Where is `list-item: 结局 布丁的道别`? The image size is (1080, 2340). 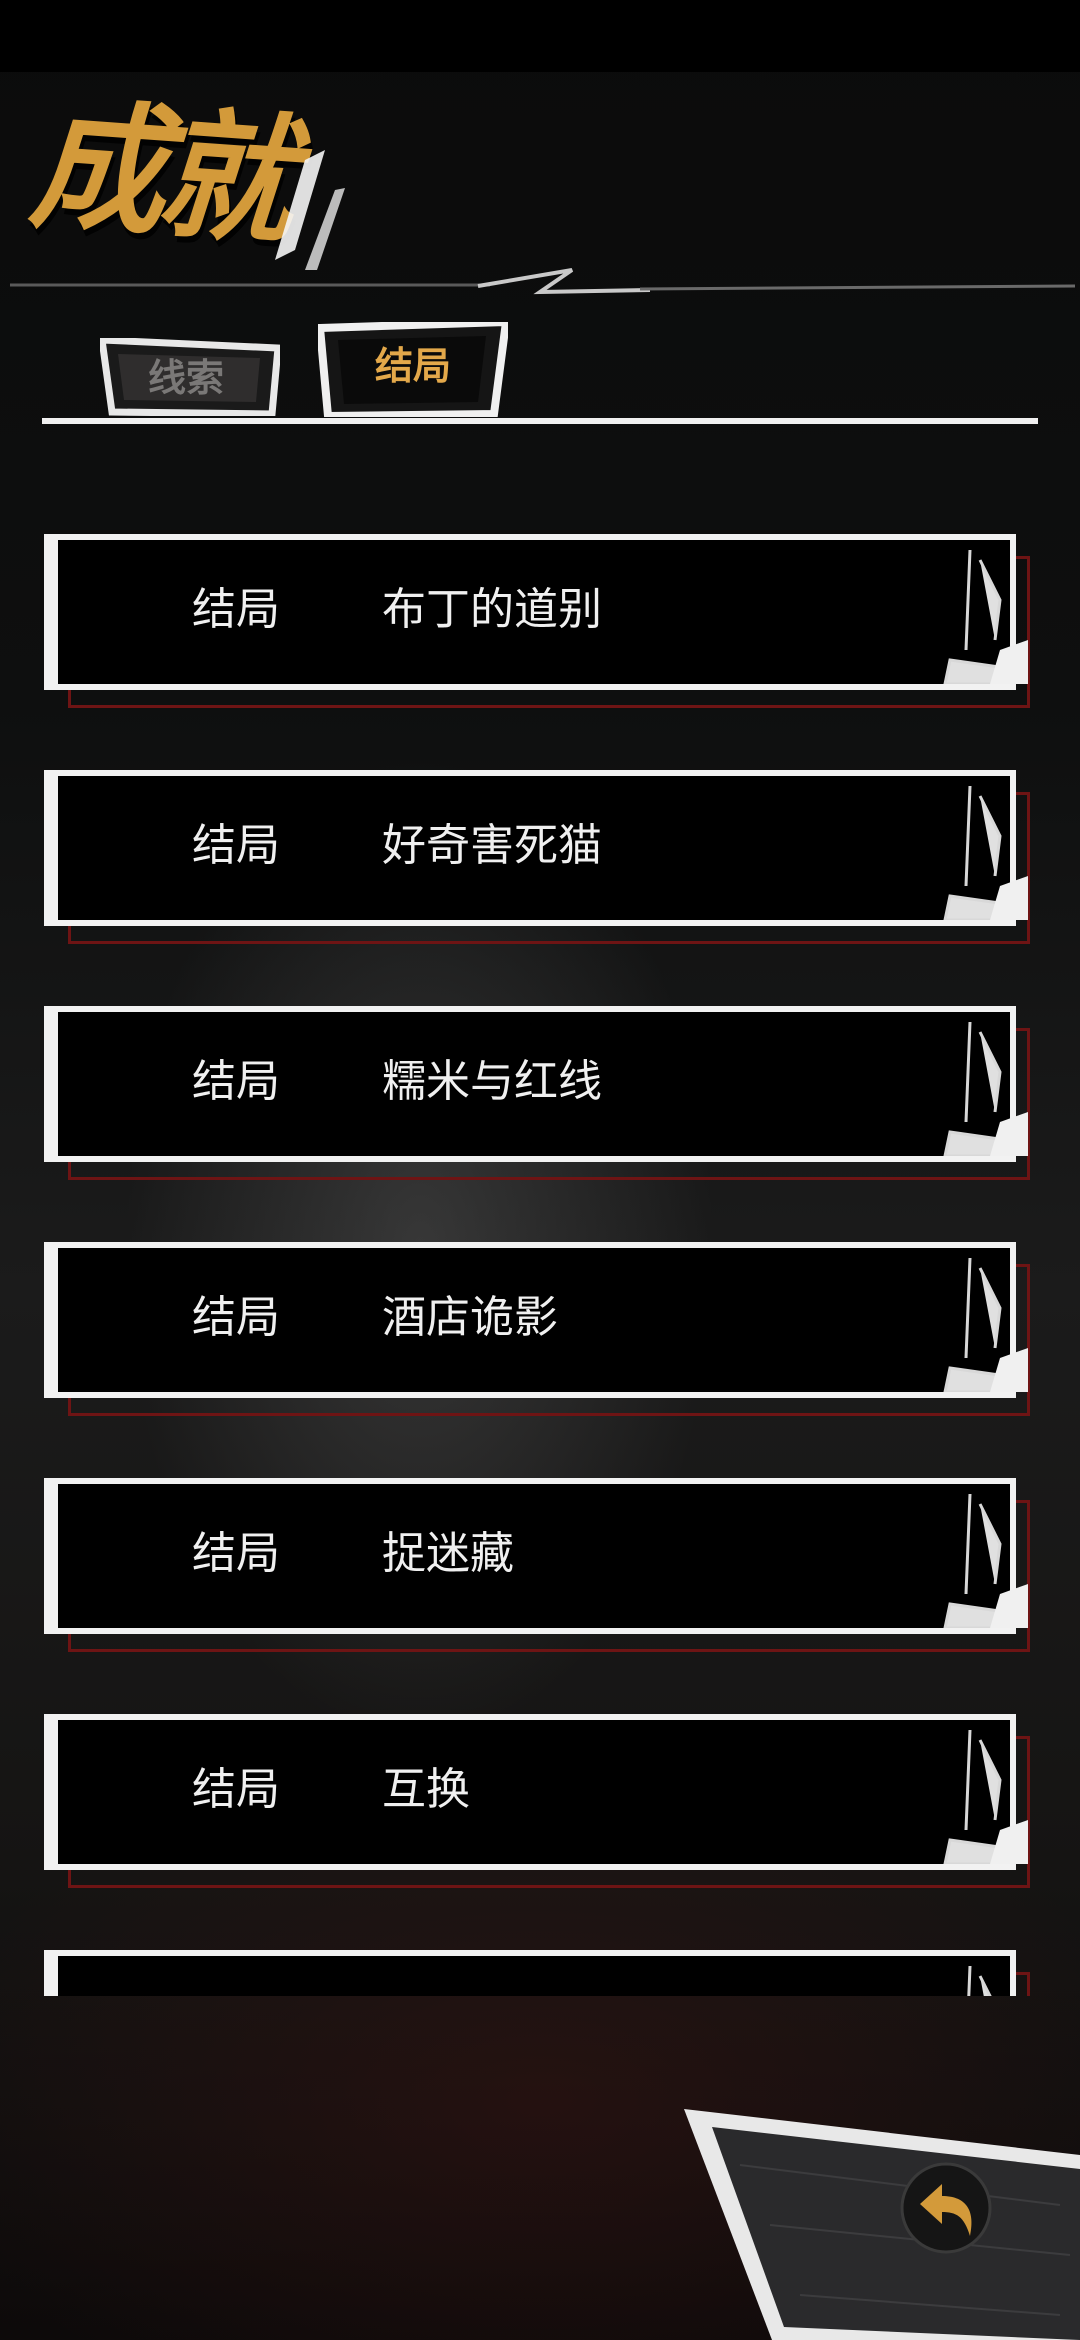
list-item: 结局 布丁的道别 is located at coordinates (540, 622).